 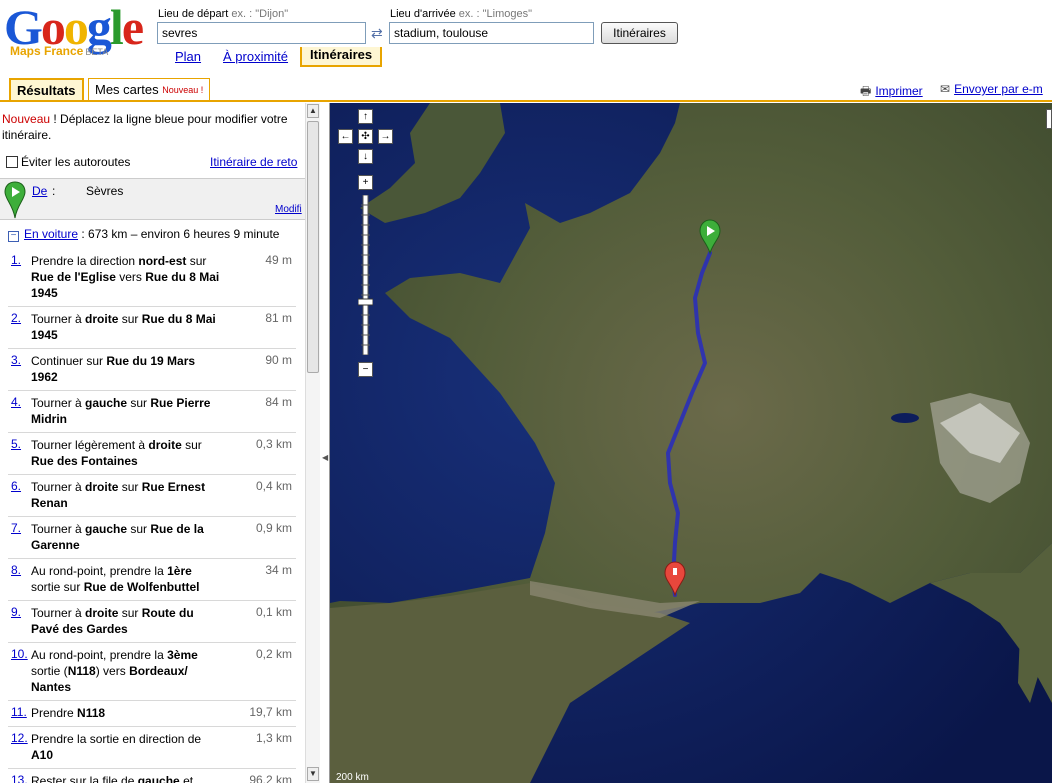 What do you see at coordinates (278, 318) in the screenshot?
I see `step-distance: 81 m` at bounding box center [278, 318].